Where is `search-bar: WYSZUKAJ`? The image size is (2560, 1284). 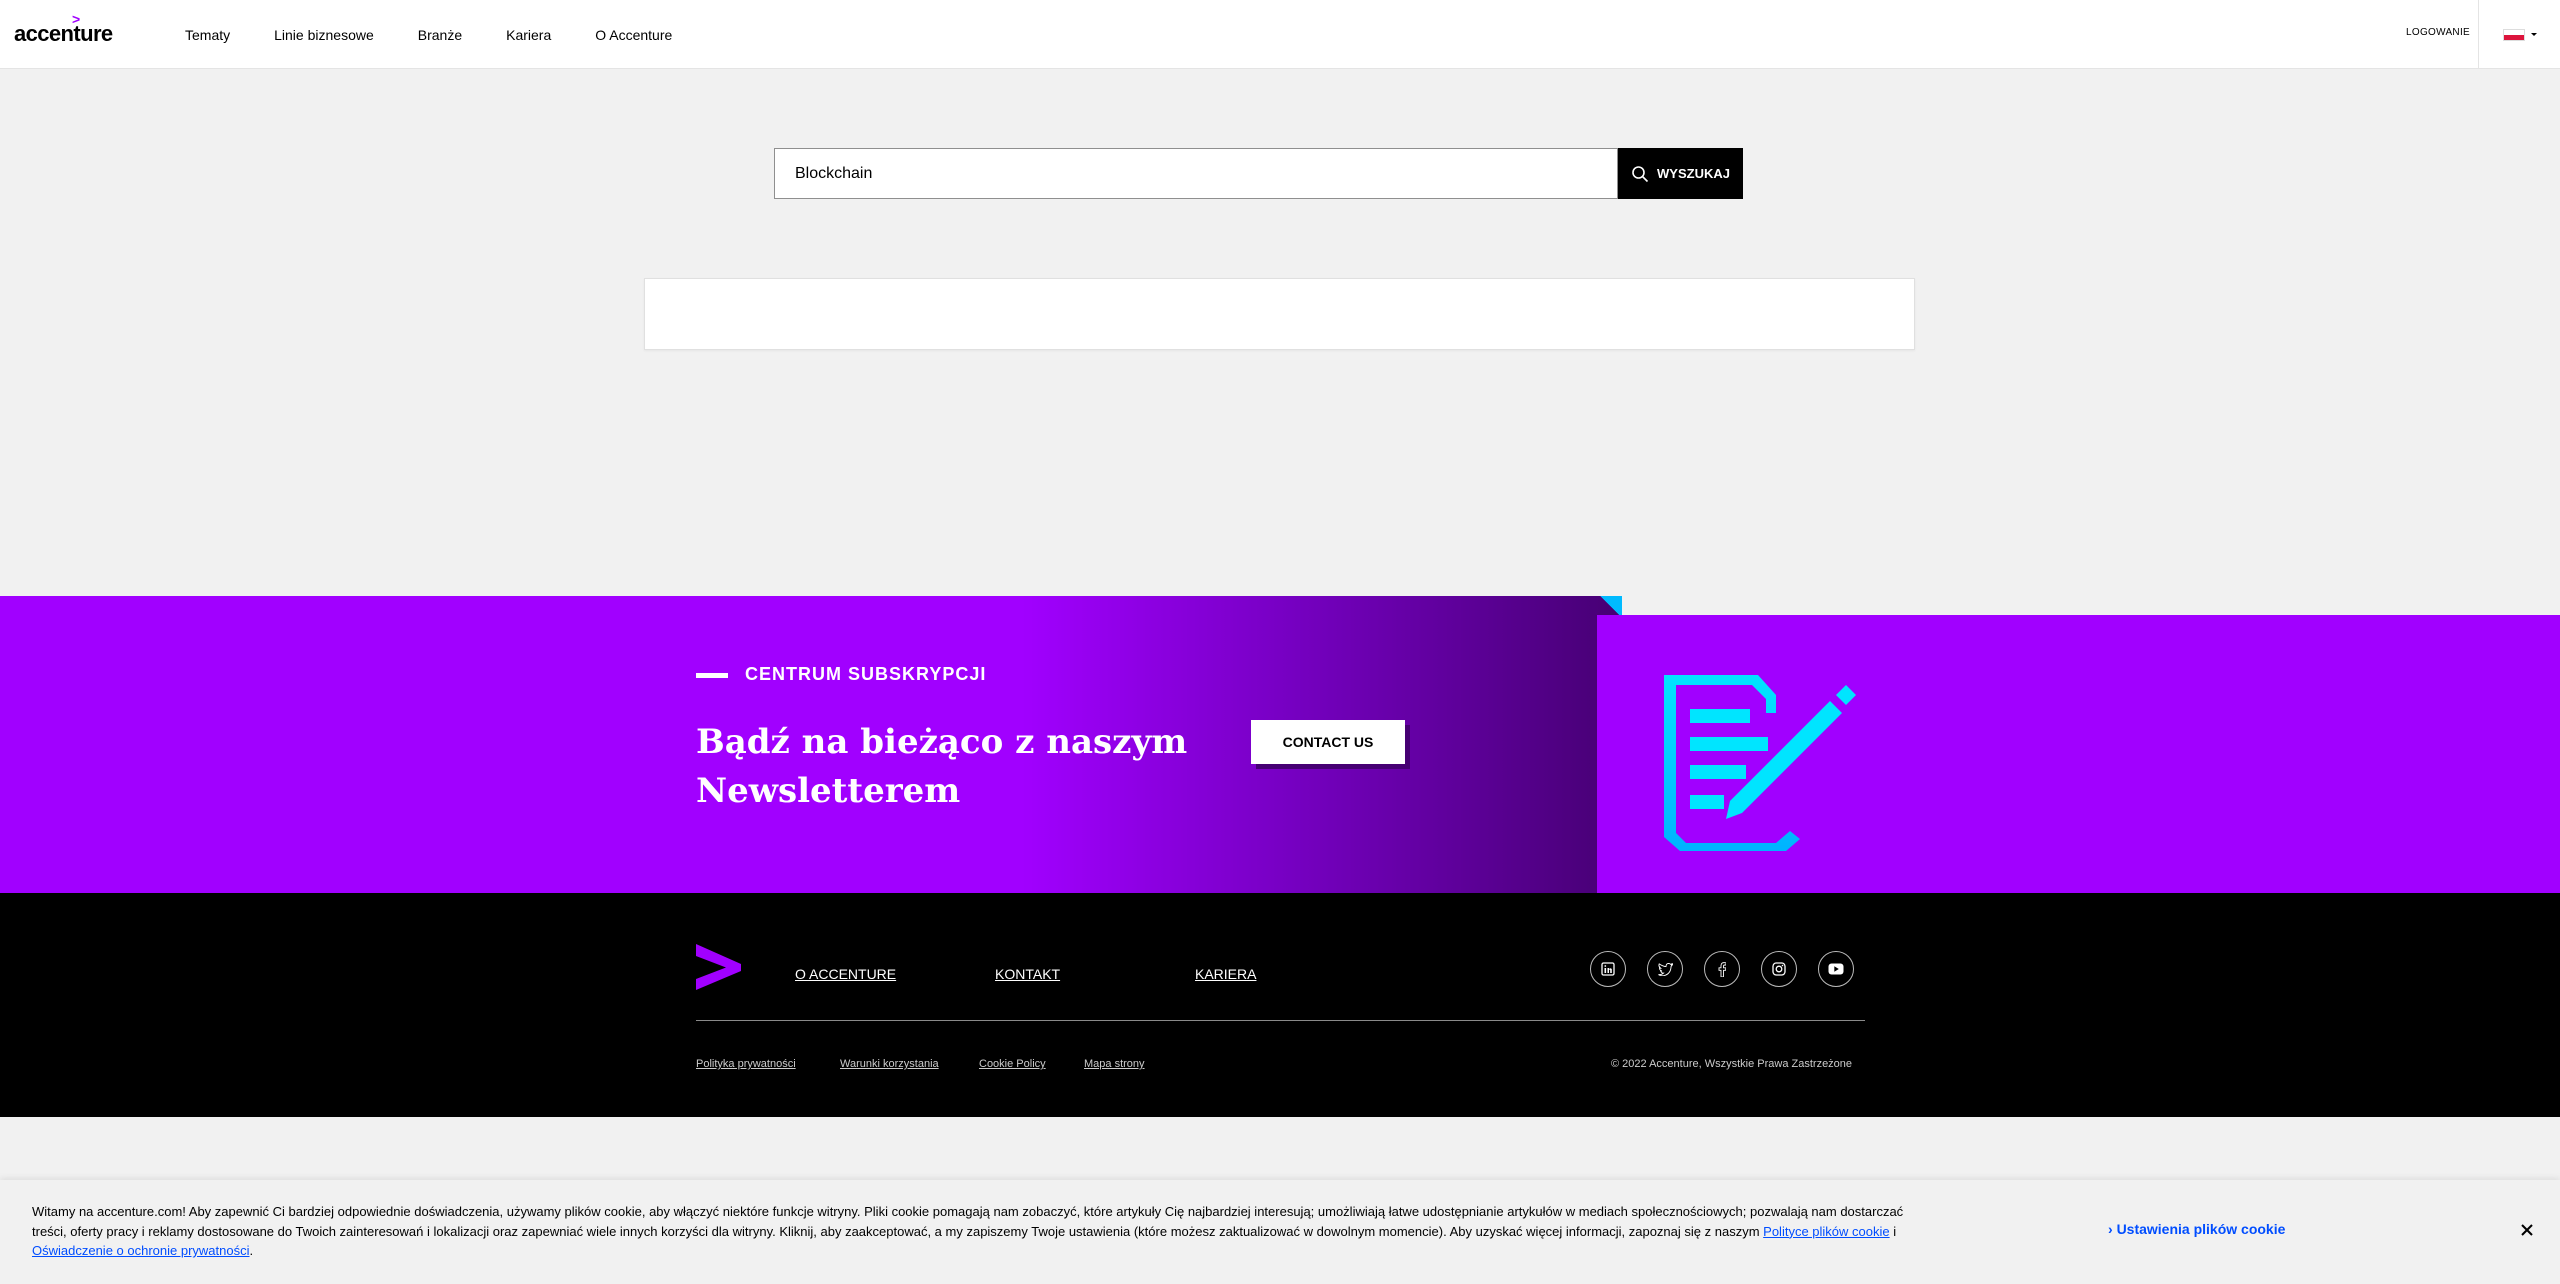 search-bar: WYSZUKAJ is located at coordinates (1258, 173).